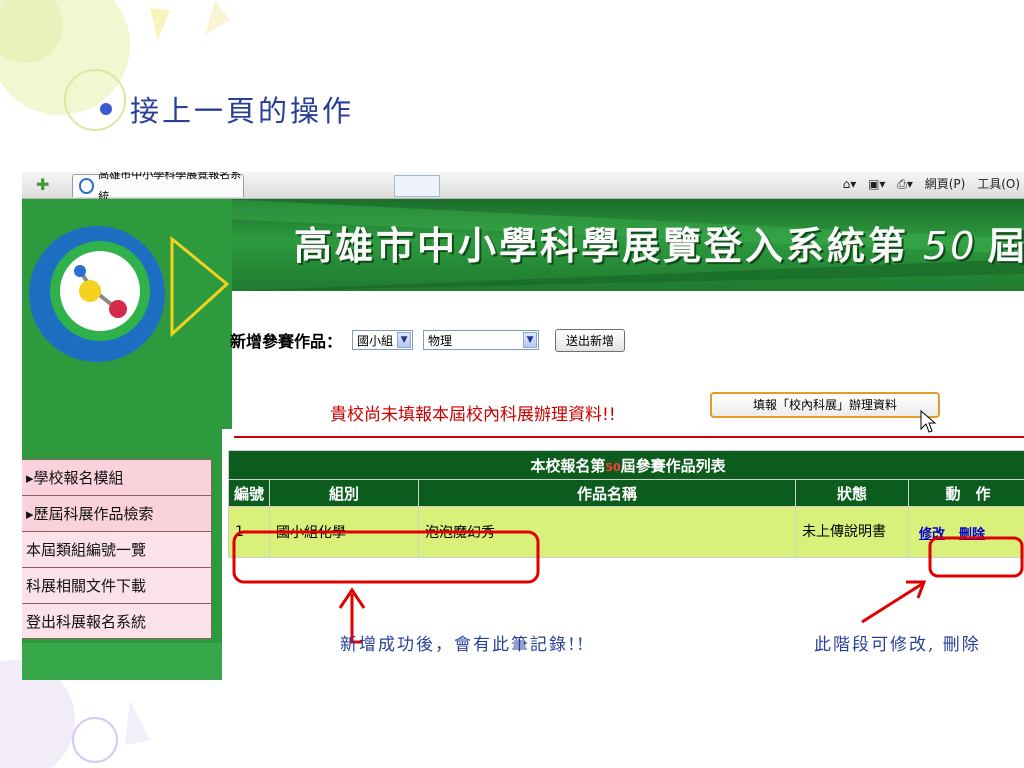 The width and height of the screenshot is (1024, 768). I want to click on bullet-icon, so click(106, 109).